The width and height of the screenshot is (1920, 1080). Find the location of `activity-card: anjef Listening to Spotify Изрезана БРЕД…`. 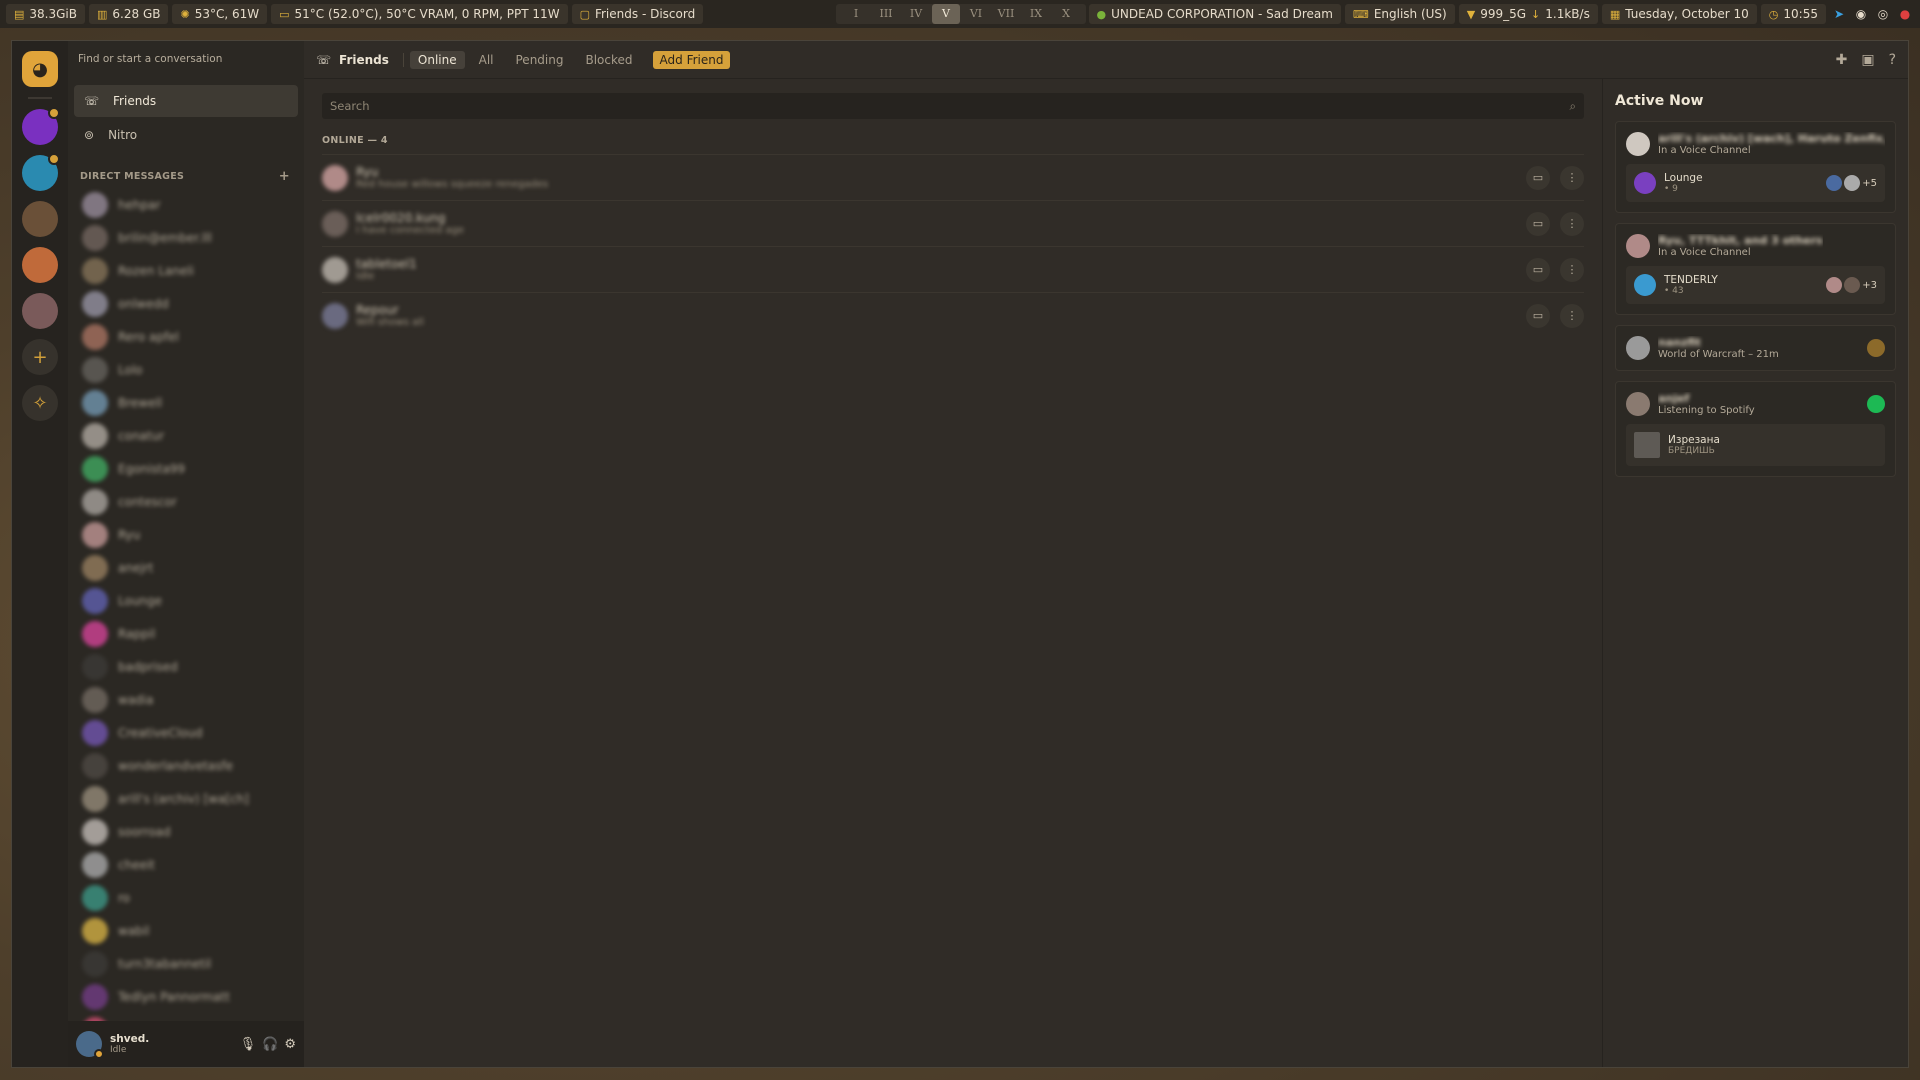

activity-card: anjef Listening to Spotify Изрезана БРЕД… is located at coordinates (1755, 429).